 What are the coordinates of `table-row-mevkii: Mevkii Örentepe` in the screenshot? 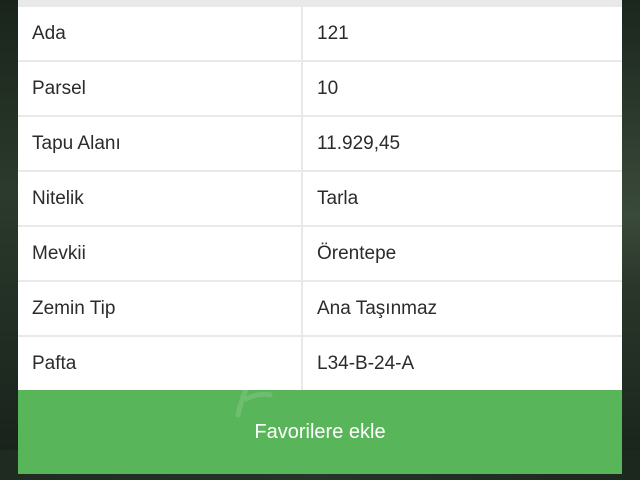 It's located at (320, 253).